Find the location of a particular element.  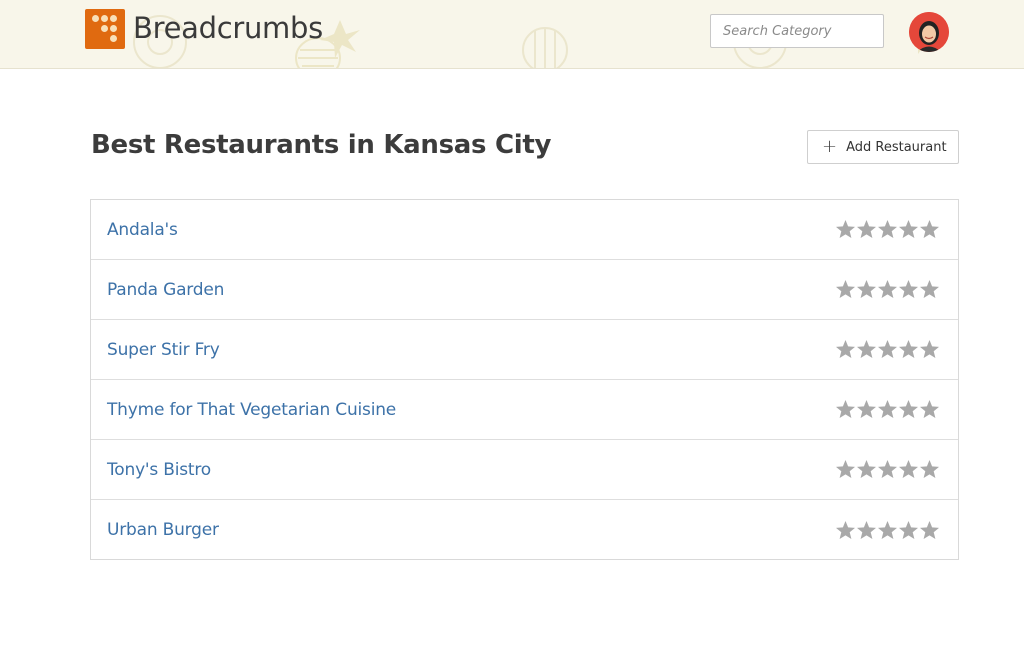

user-avatar is located at coordinates (929, 32).